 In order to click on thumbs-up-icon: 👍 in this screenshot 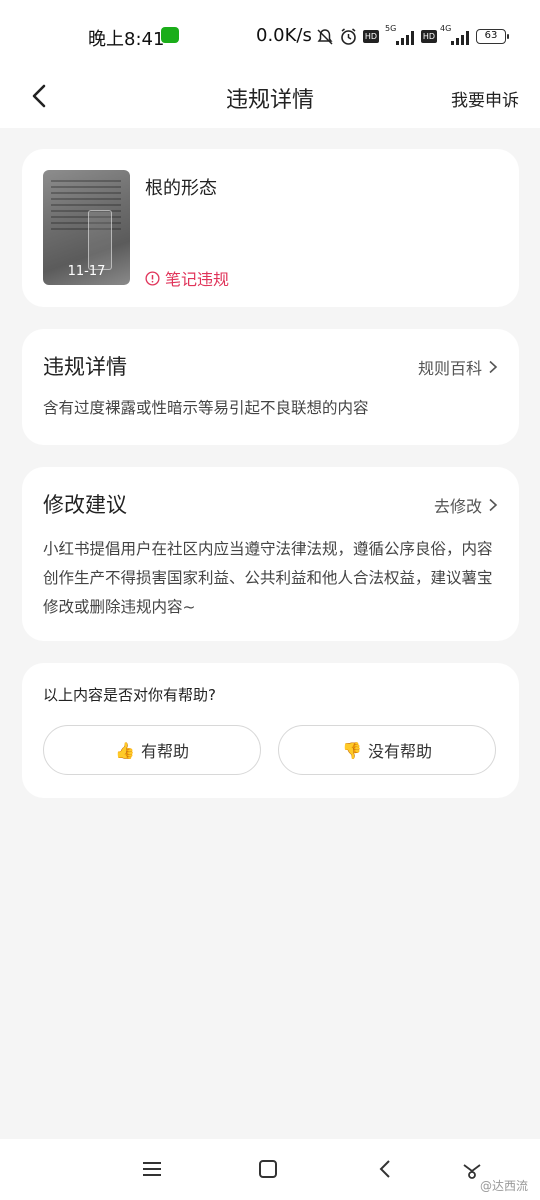, I will do `click(125, 750)`.